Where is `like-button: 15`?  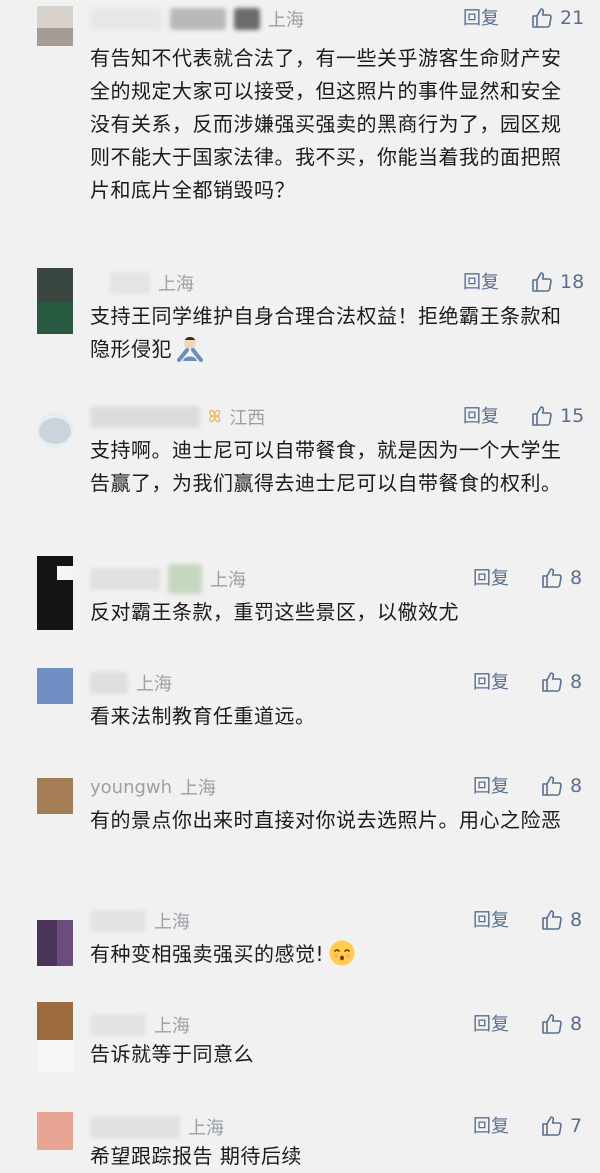 like-button: 15 is located at coordinates (557, 416).